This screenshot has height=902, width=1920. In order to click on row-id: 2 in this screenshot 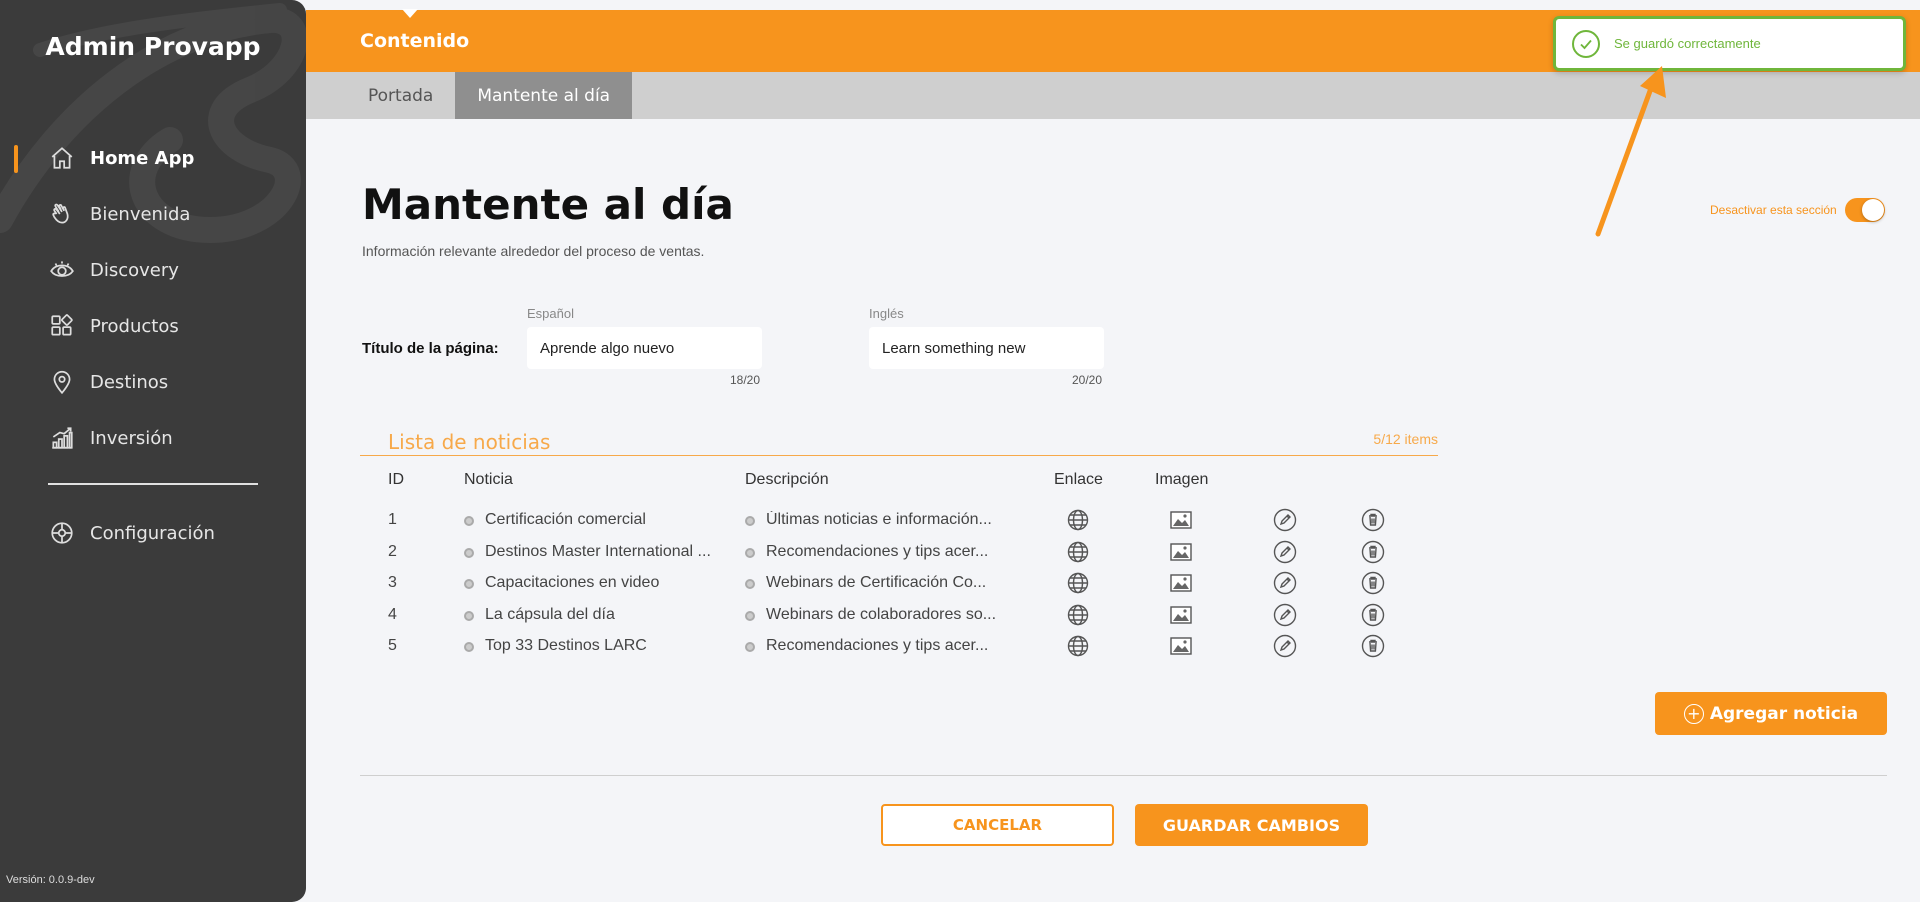, I will do `click(392, 551)`.